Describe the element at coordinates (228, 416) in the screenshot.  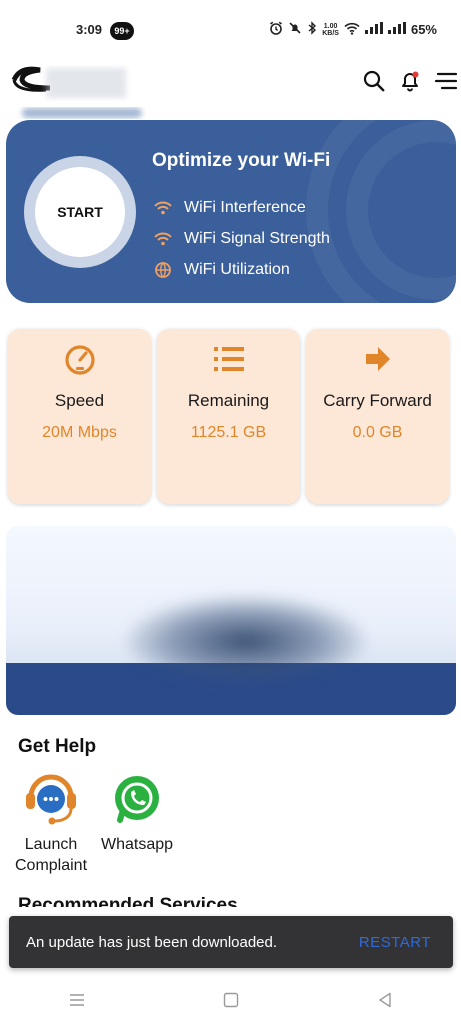
I see `stat-card-remaining: Remaining 1125.1 GB` at that location.